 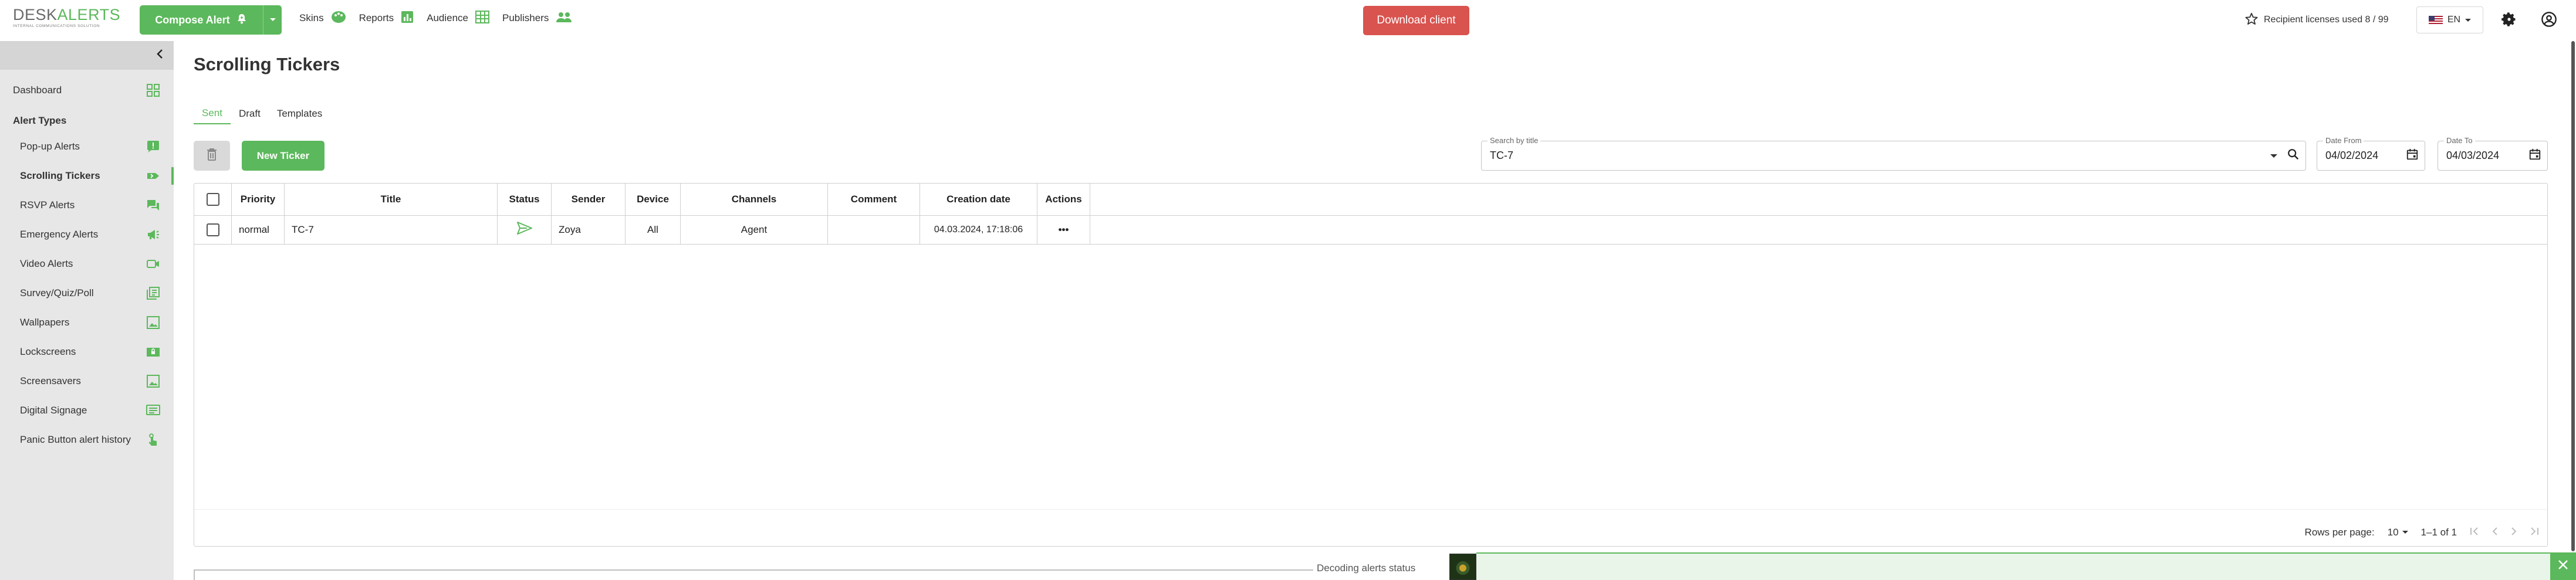 I want to click on date-to-input: 04/03/2024, so click(x=2472, y=156).